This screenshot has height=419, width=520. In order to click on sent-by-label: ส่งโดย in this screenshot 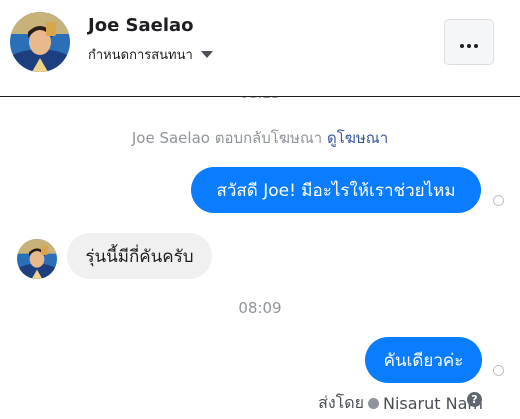, I will do `click(341, 402)`.